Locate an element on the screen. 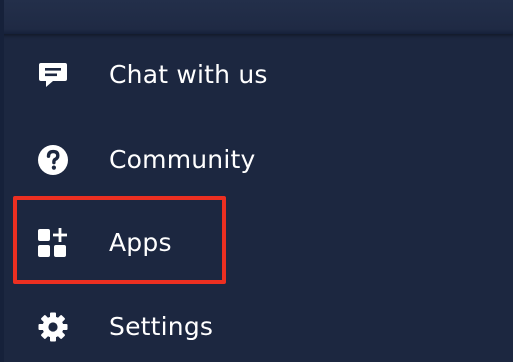  menu-top-bar is located at coordinates (256, 17).